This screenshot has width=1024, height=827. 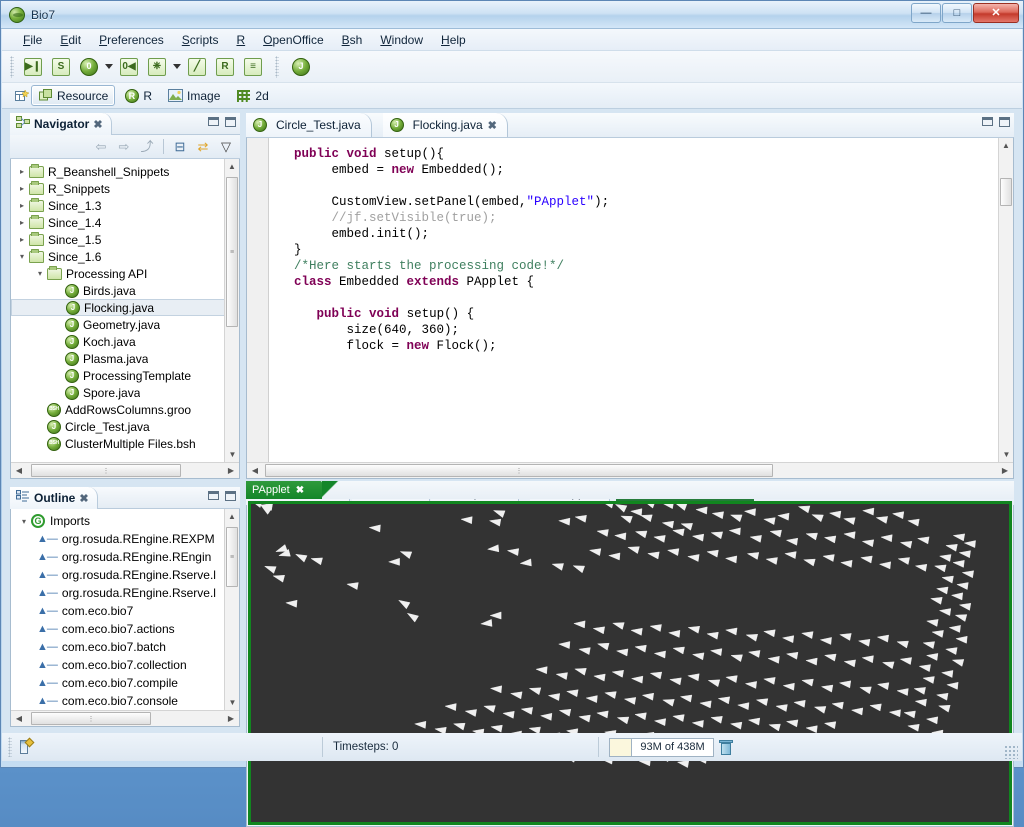 What do you see at coordinates (725, 747) in the screenshot?
I see `trash-icon` at bounding box center [725, 747].